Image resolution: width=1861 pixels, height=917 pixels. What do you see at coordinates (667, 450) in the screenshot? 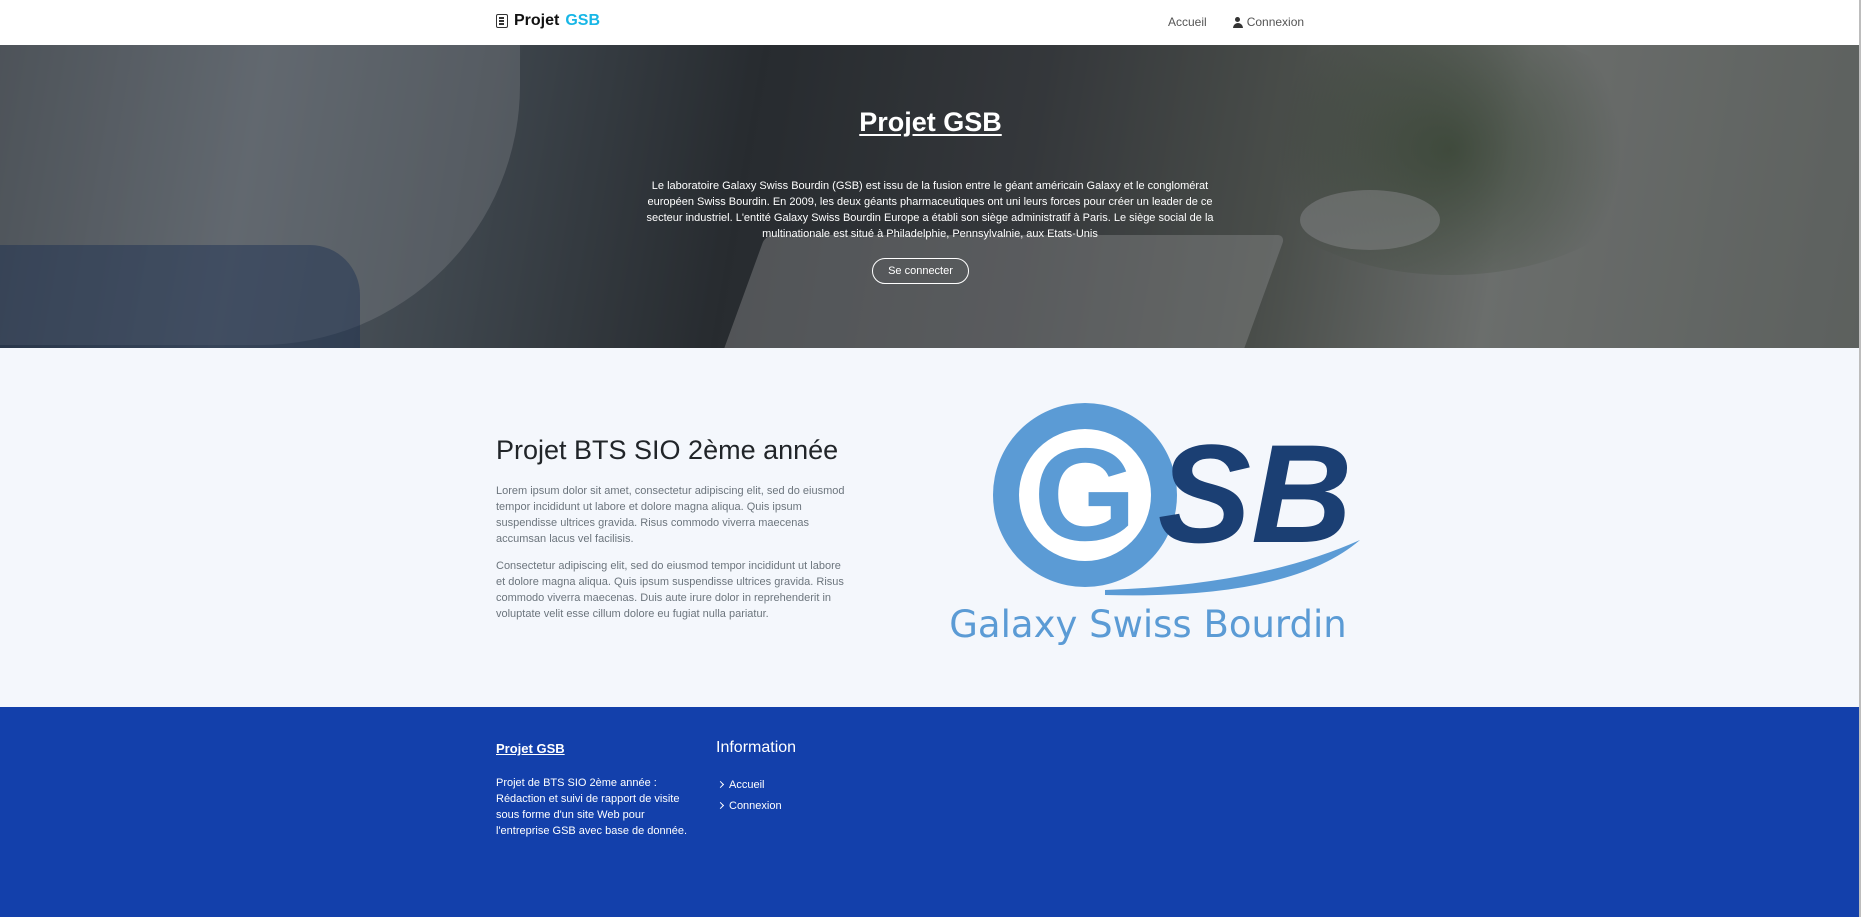
I see `about-title: Projet BTS SIO 2ème année` at bounding box center [667, 450].